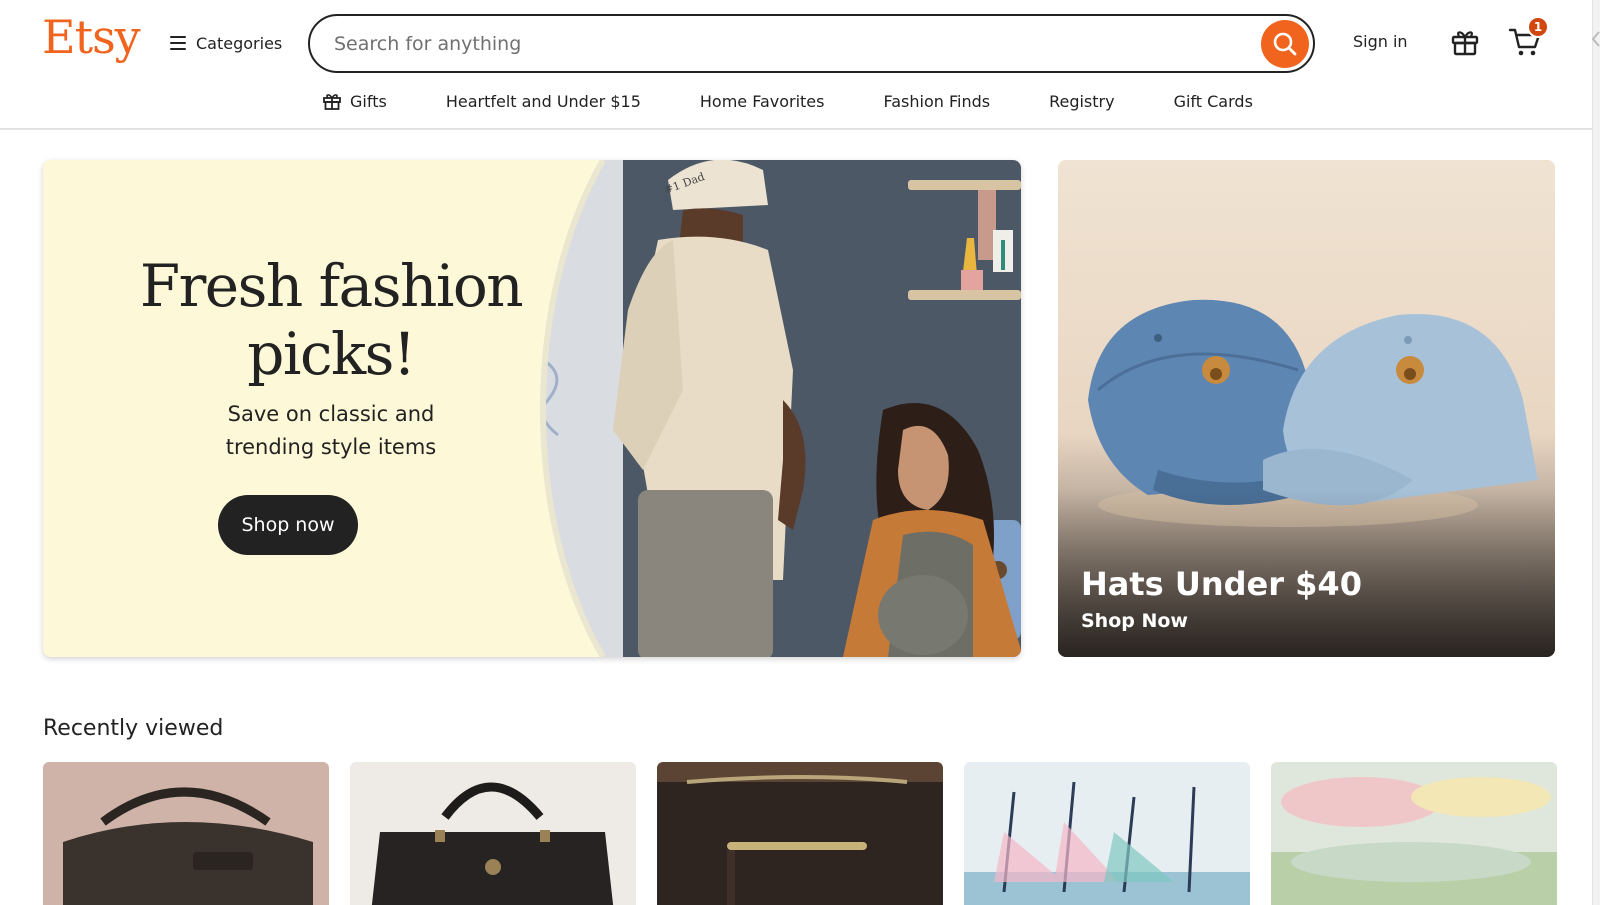 The height and width of the screenshot is (905, 1600). I want to click on search-icon, so click(1285, 44).